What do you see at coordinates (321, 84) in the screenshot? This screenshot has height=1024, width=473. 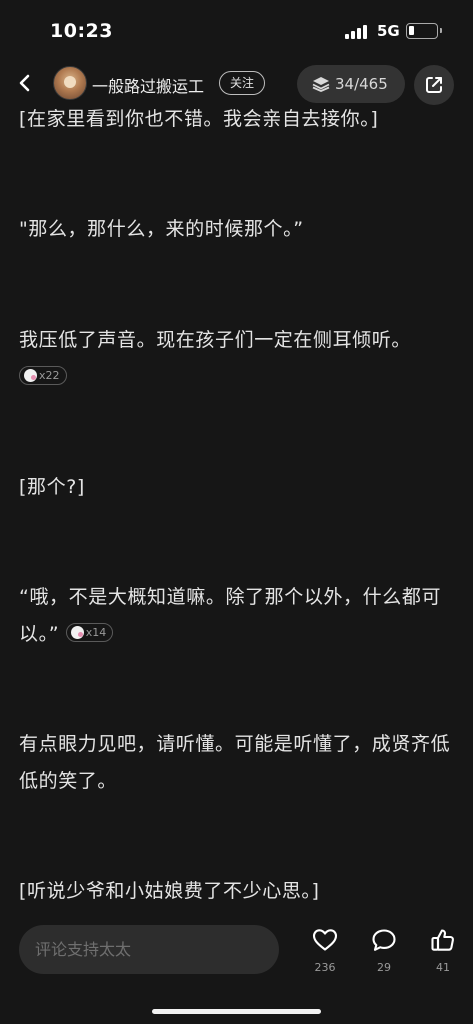 I see `layers-icon` at bounding box center [321, 84].